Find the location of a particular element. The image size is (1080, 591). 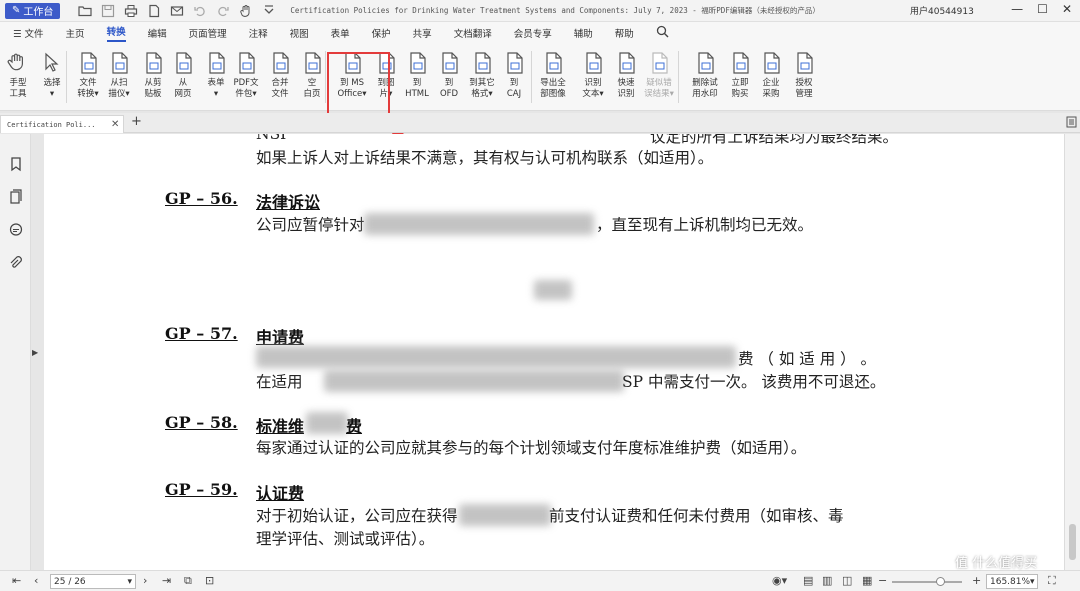

site-watermark: 值 什么值得买 is located at coordinates (996, 563).